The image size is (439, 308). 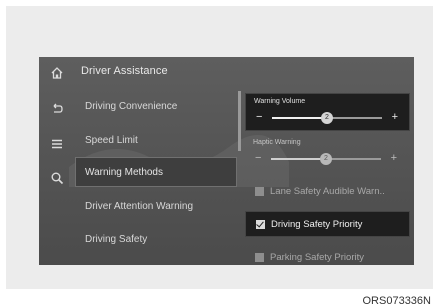 I want to click on warning-volume-control: Warning Volume − 2 +, so click(x=327, y=112).